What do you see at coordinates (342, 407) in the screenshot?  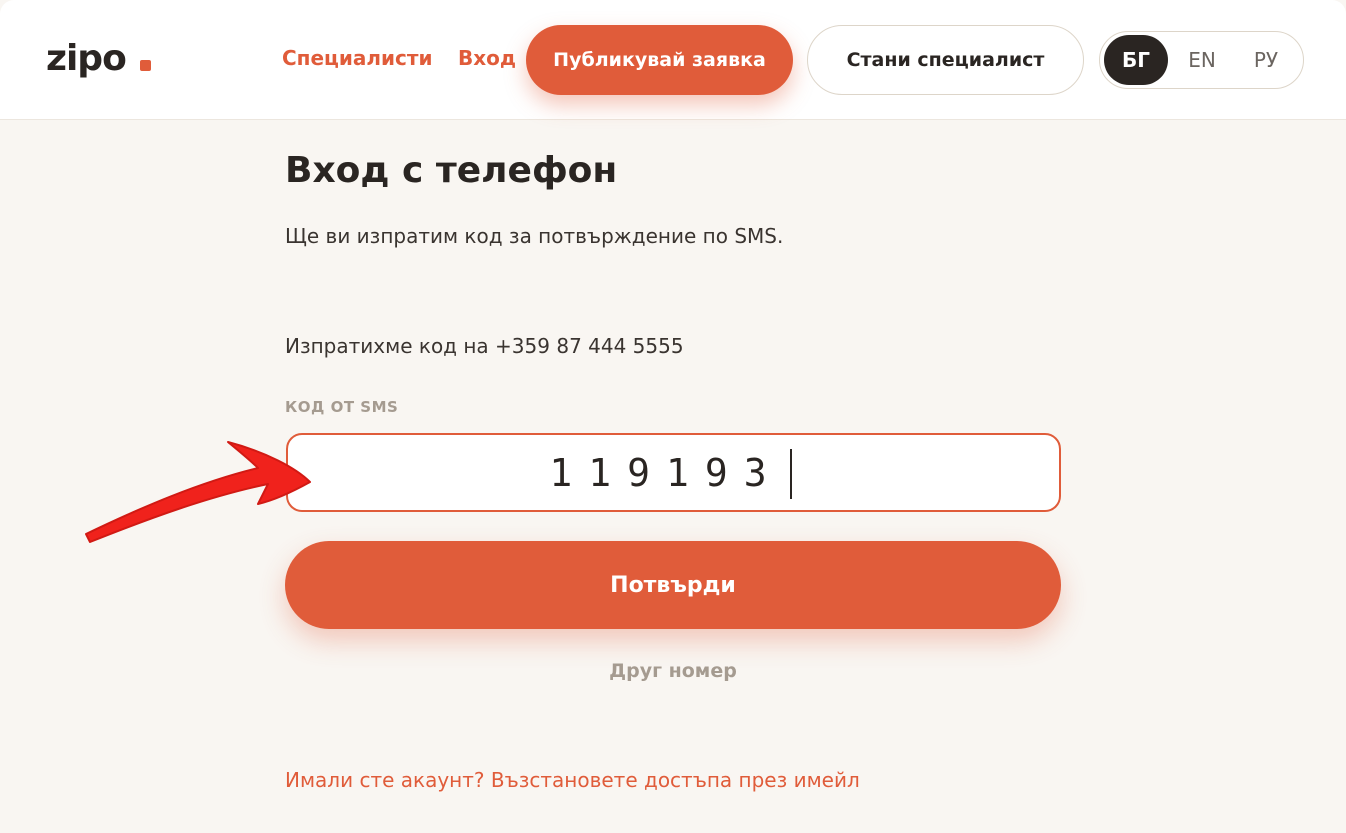 I see `sms-code-label: КОД ОТ SMS` at bounding box center [342, 407].